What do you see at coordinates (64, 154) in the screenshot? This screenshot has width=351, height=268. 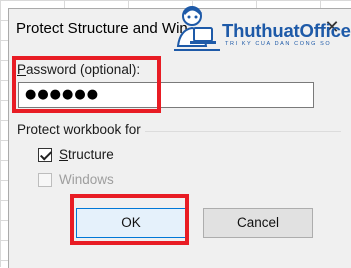 I see `structure-label-accesskey: S` at bounding box center [64, 154].